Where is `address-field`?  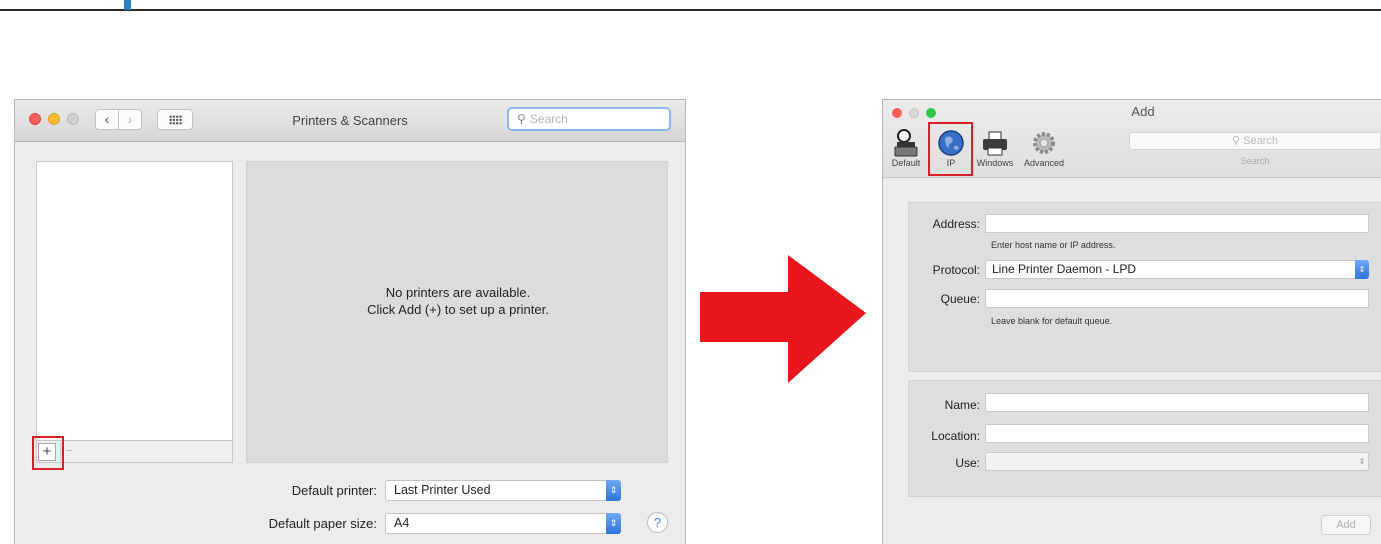 address-field is located at coordinates (1177, 223).